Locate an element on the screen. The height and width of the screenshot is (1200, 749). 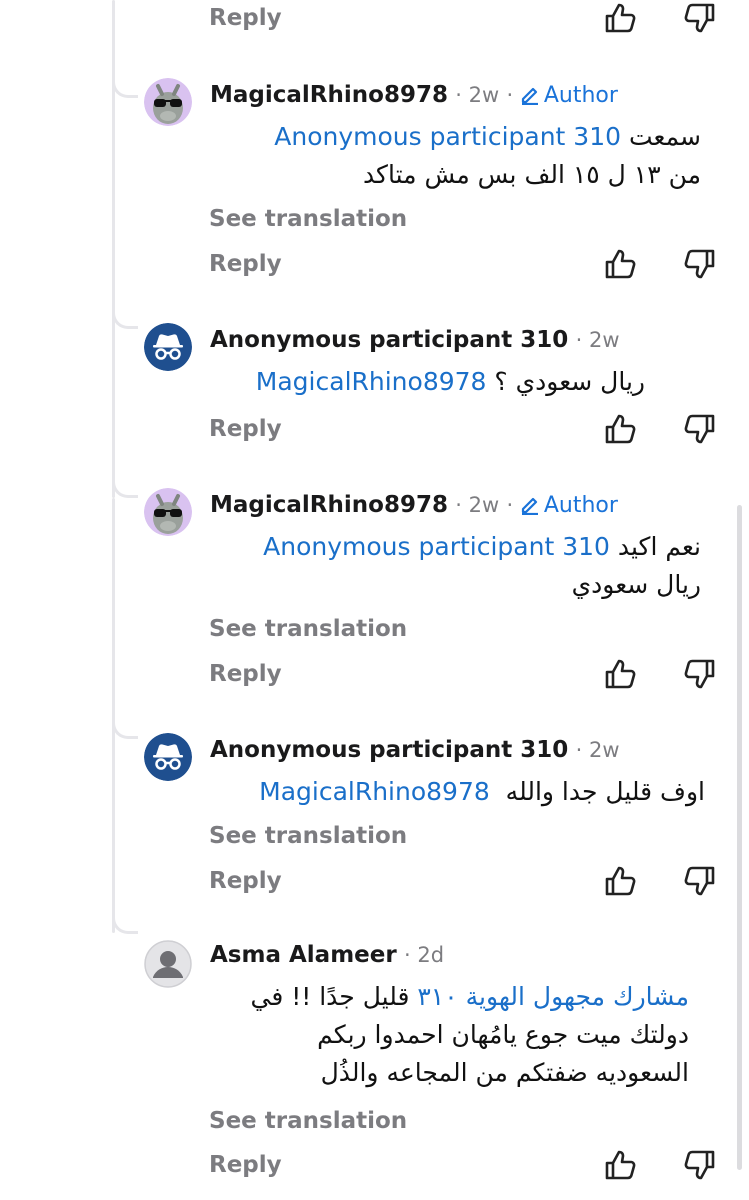
comment-author: Asma Alameer is located at coordinates (303, 955).